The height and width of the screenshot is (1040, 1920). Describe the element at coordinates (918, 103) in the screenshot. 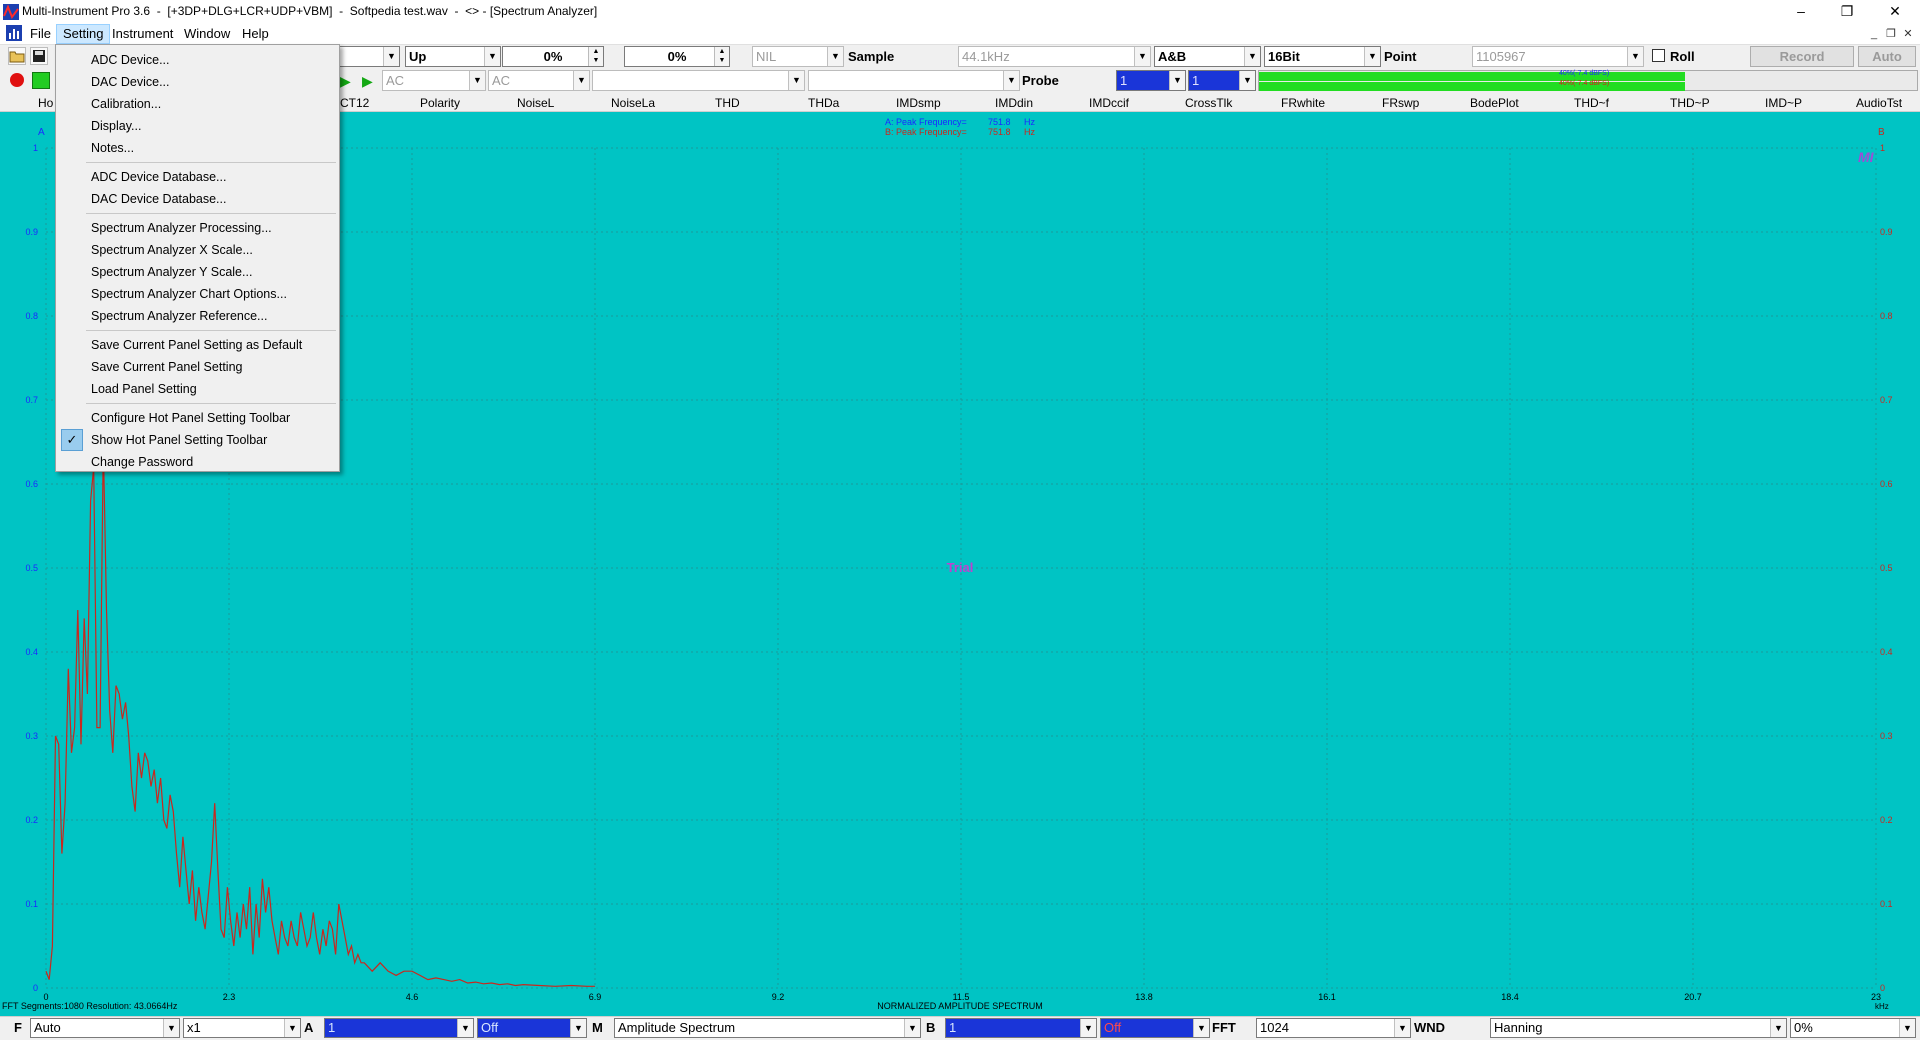

I see `tab-imdsmp: IMDsmp` at that location.